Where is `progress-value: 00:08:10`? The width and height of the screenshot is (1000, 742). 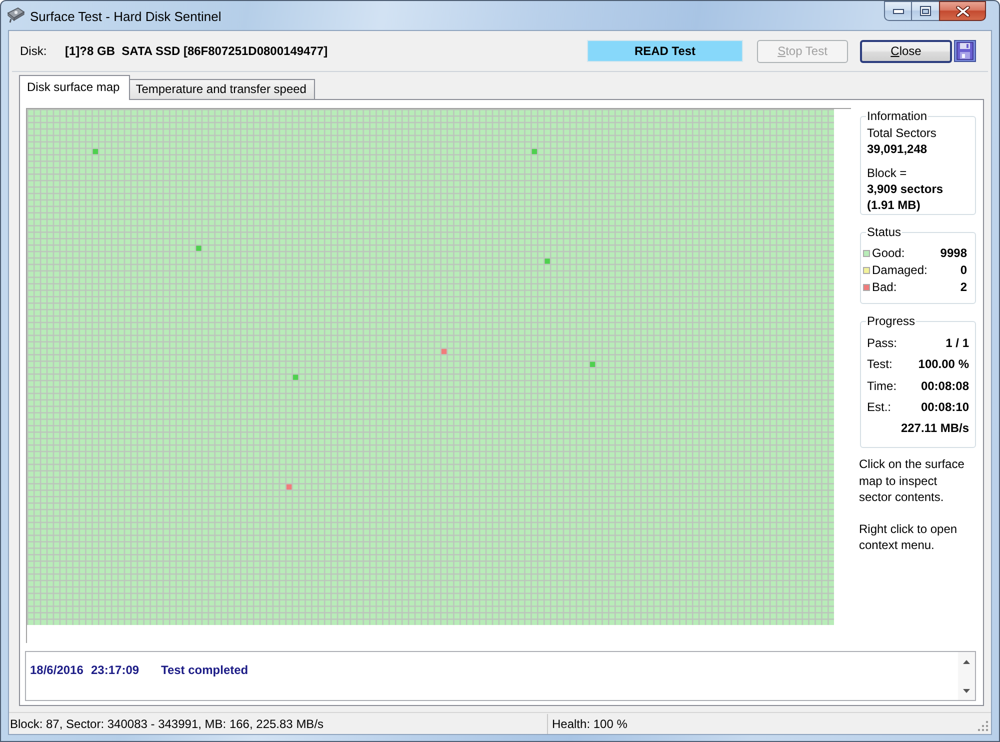
progress-value: 00:08:10 is located at coordinates (944, 407).